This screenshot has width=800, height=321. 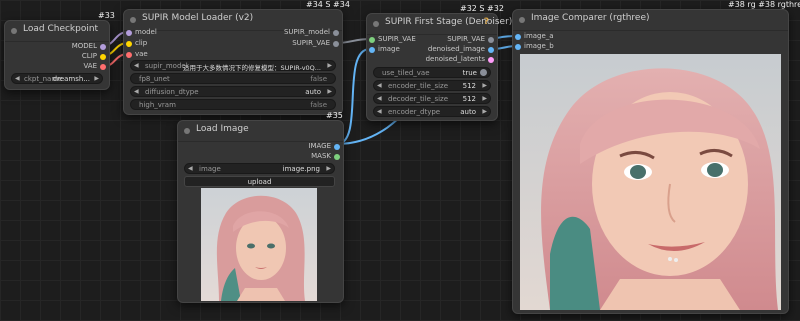 I want to click on output-image-pin, so click(x=337, y=147).